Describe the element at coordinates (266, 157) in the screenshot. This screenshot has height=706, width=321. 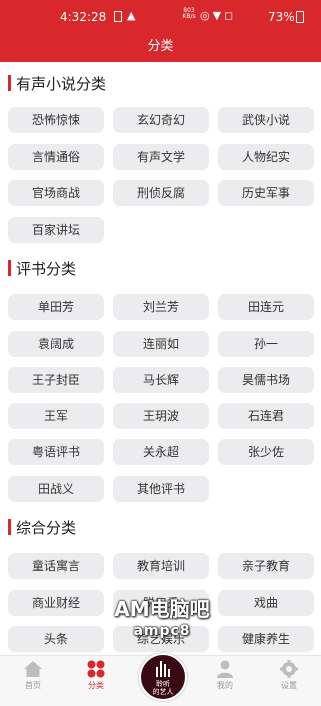
I see `category-chip: 人物纪实` at that location.